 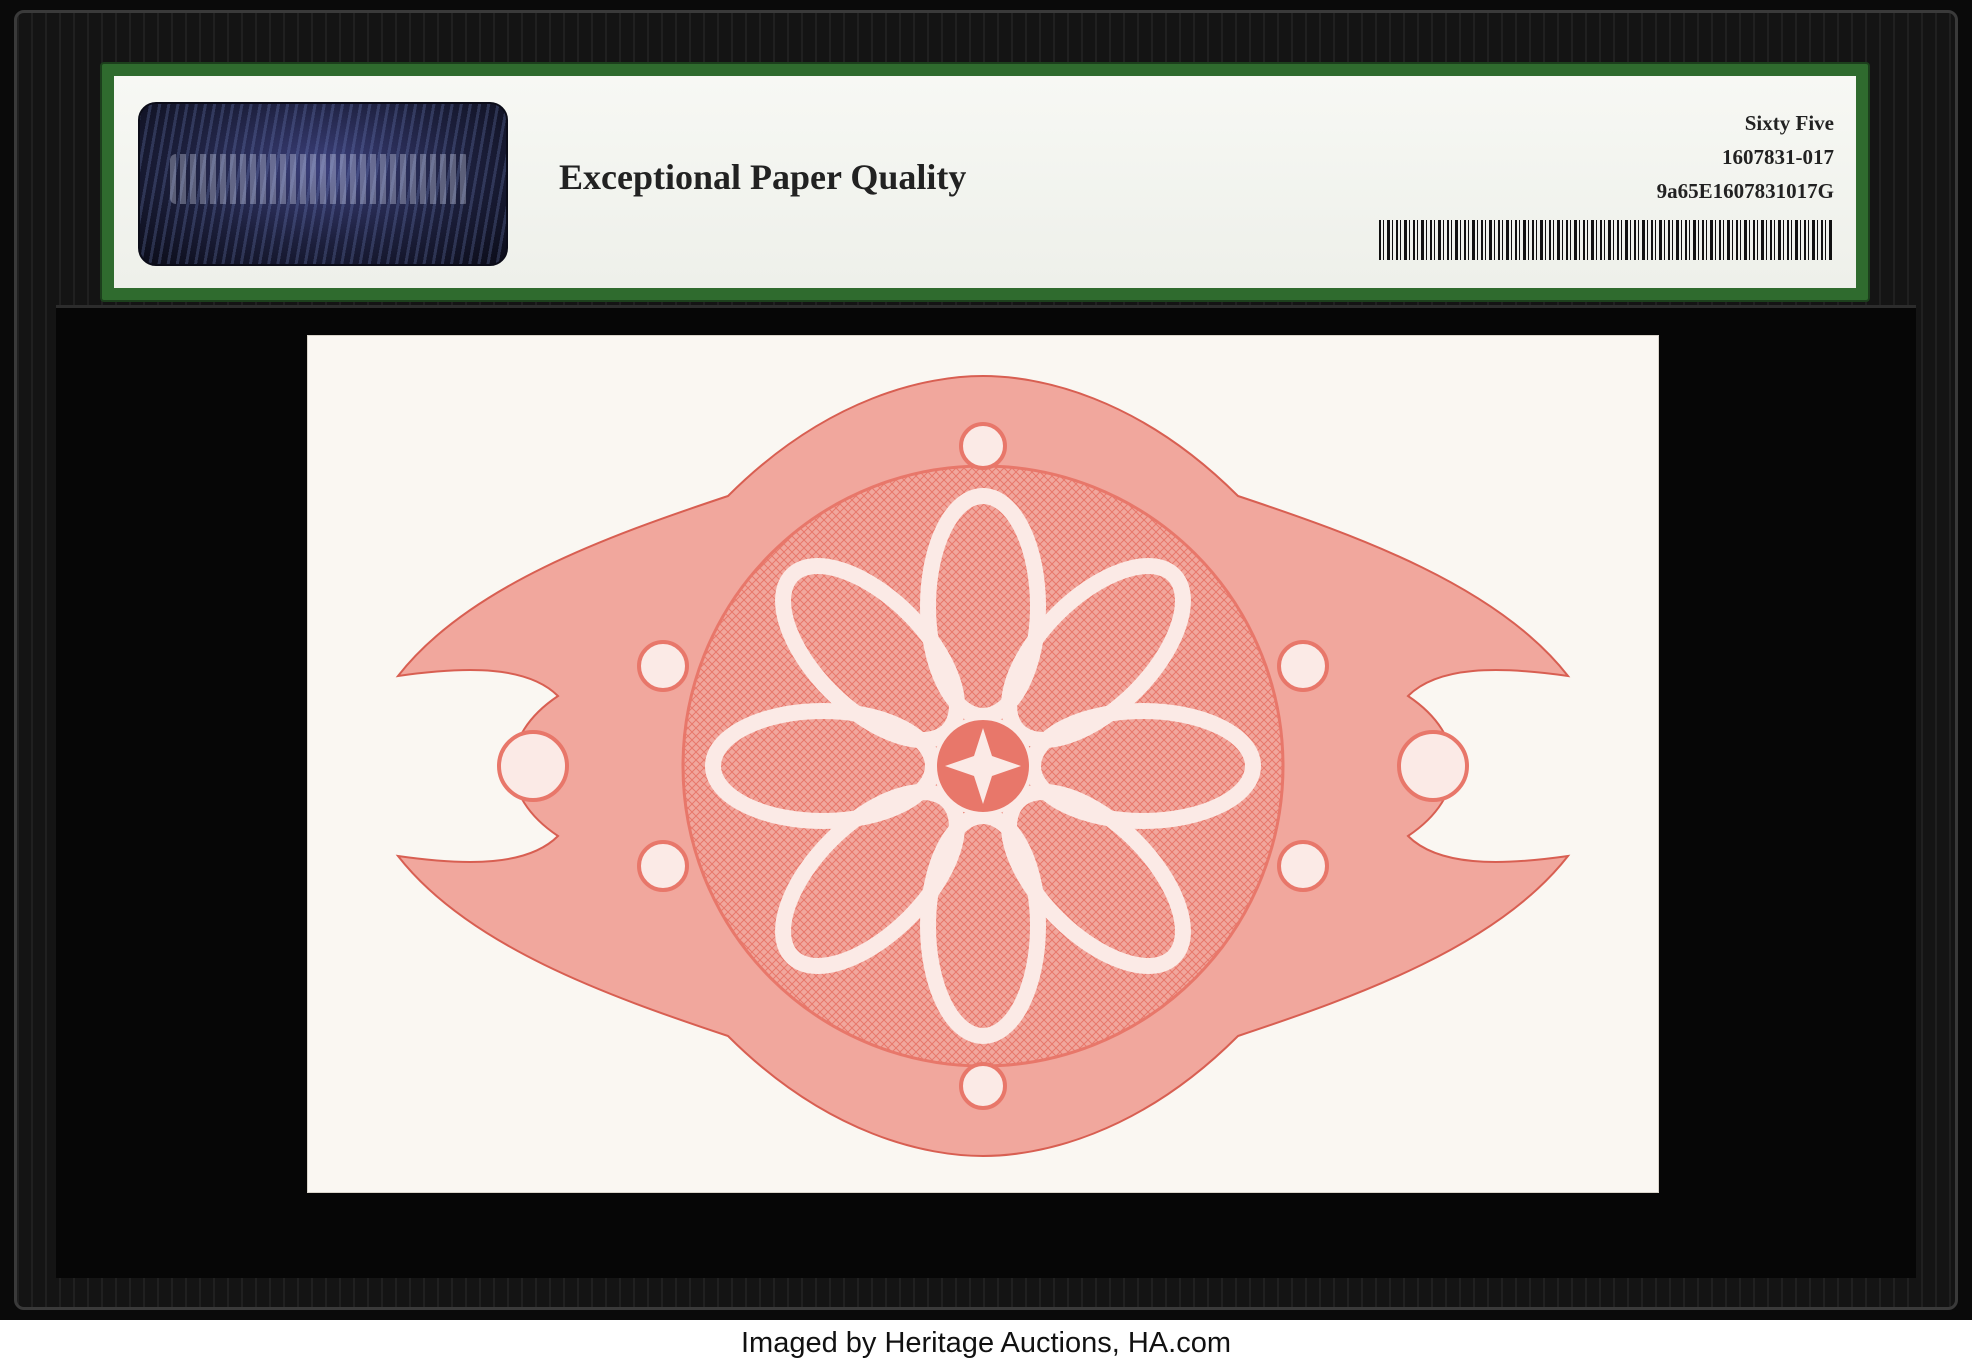 What do you see at coordinates (1778, 157) in the screenshot?
I see `cert-number: 1607831-017` at bounding box center [1778, 157].